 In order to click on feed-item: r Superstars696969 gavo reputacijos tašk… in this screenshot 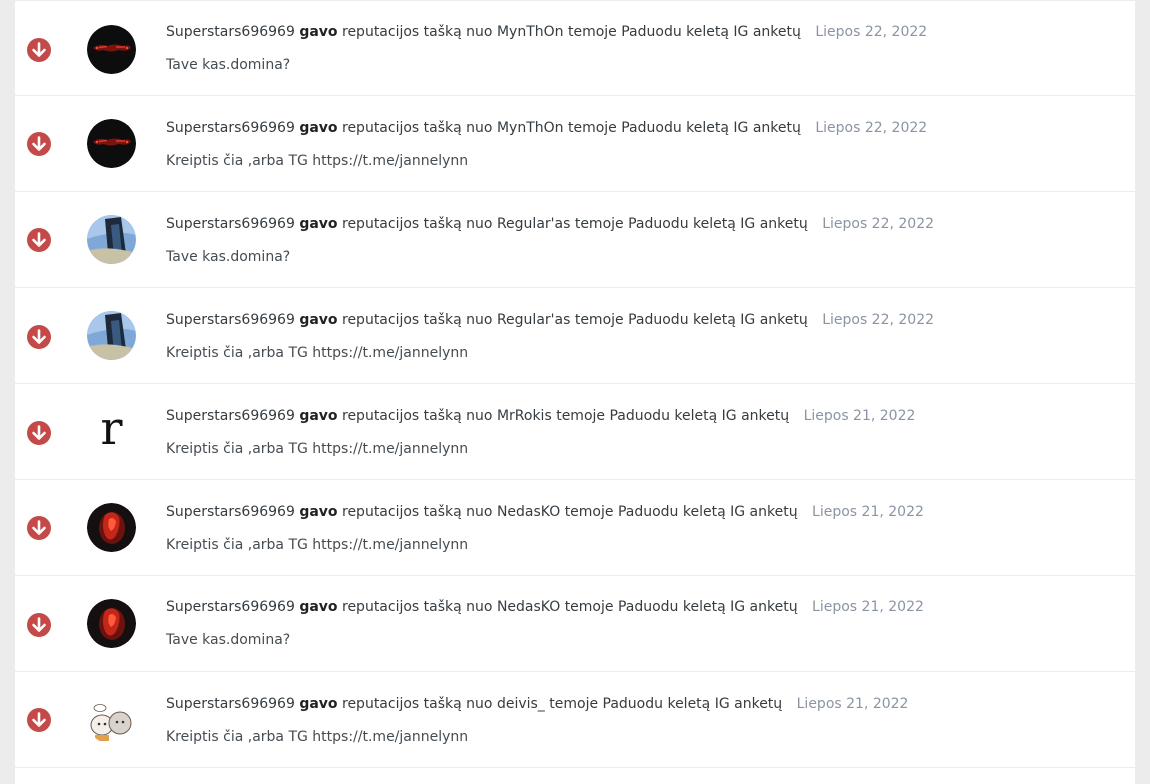, I will do `click(575, 432)`.